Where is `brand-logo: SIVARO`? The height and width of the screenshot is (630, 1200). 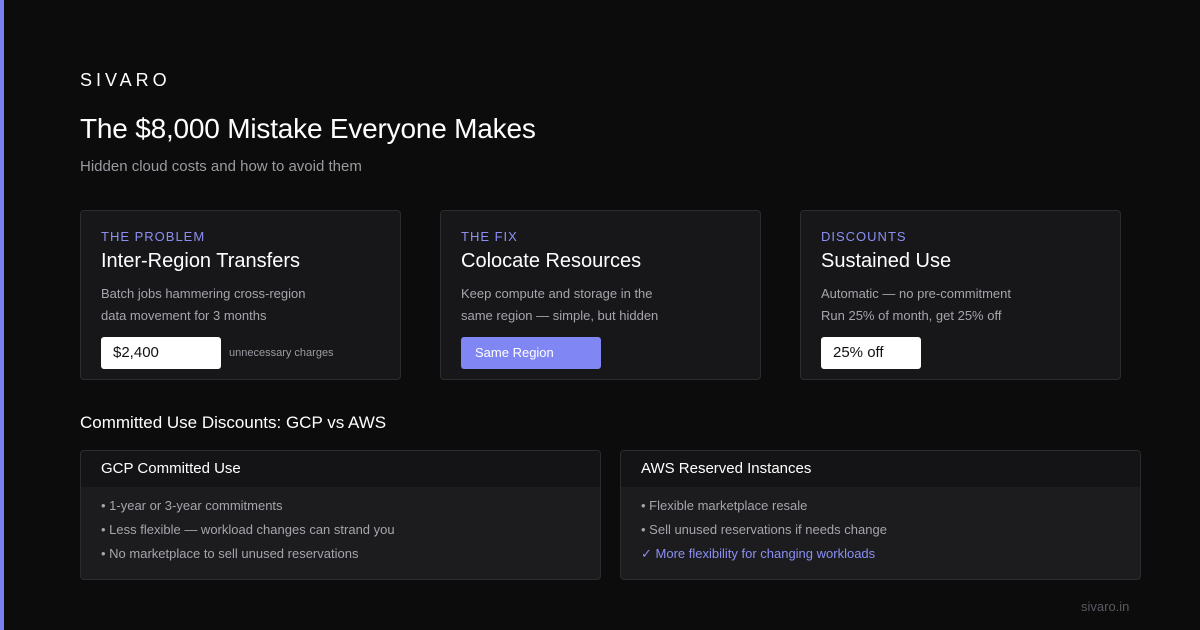 brand-logo: SIVARO is located at coordinates (125, 80).